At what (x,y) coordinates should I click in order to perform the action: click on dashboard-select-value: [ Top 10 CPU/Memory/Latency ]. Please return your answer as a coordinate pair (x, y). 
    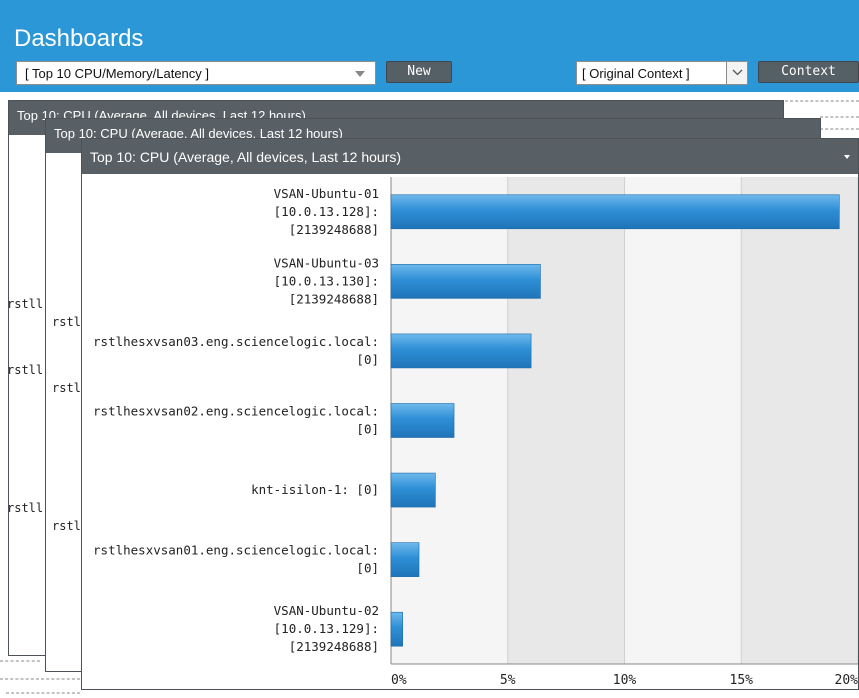
    Looking at the image, I should click on (117, 73).